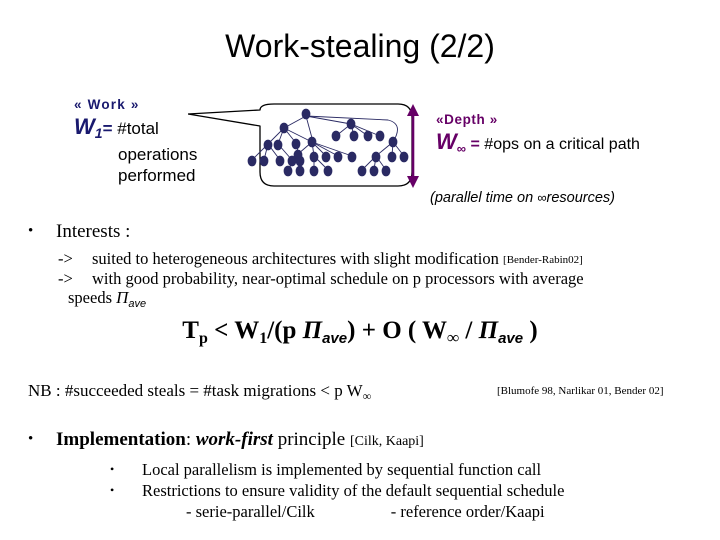 Image resolution: width=720 pixels, height=540 pixels. What do you see at coordinates (482, 198) in the screenshot?
I see `depth-note-prefix: (parallel time on` at bounding box center [482, 198].